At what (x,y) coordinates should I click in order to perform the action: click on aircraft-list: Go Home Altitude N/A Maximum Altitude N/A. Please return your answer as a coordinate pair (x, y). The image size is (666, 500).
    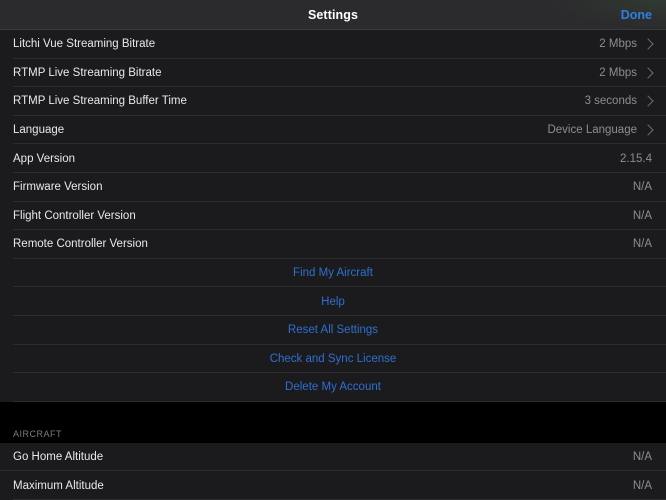
    Looking at the image, I should click on (333, 471).